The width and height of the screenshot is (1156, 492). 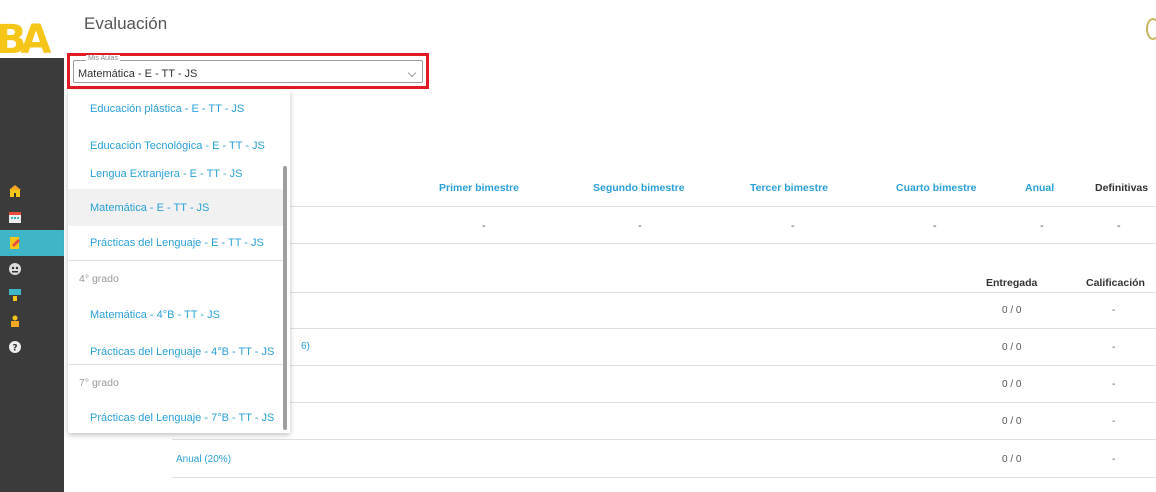 I want to click on dropdown-option: Lengua Extranjera - E - TT - JS, so click(x=177, y=173).